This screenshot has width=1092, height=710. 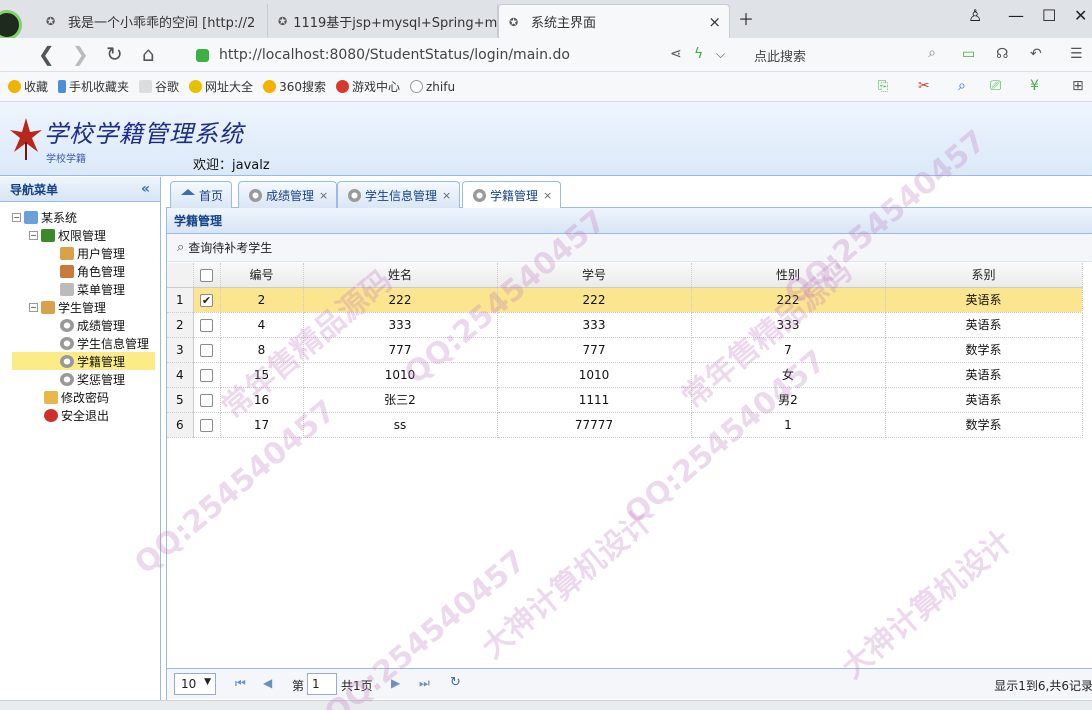 What do you see at coordinates (995, 86) in the screenshot?
I see `gamepad-icon: ⎚` at bounding box center [995, 86].